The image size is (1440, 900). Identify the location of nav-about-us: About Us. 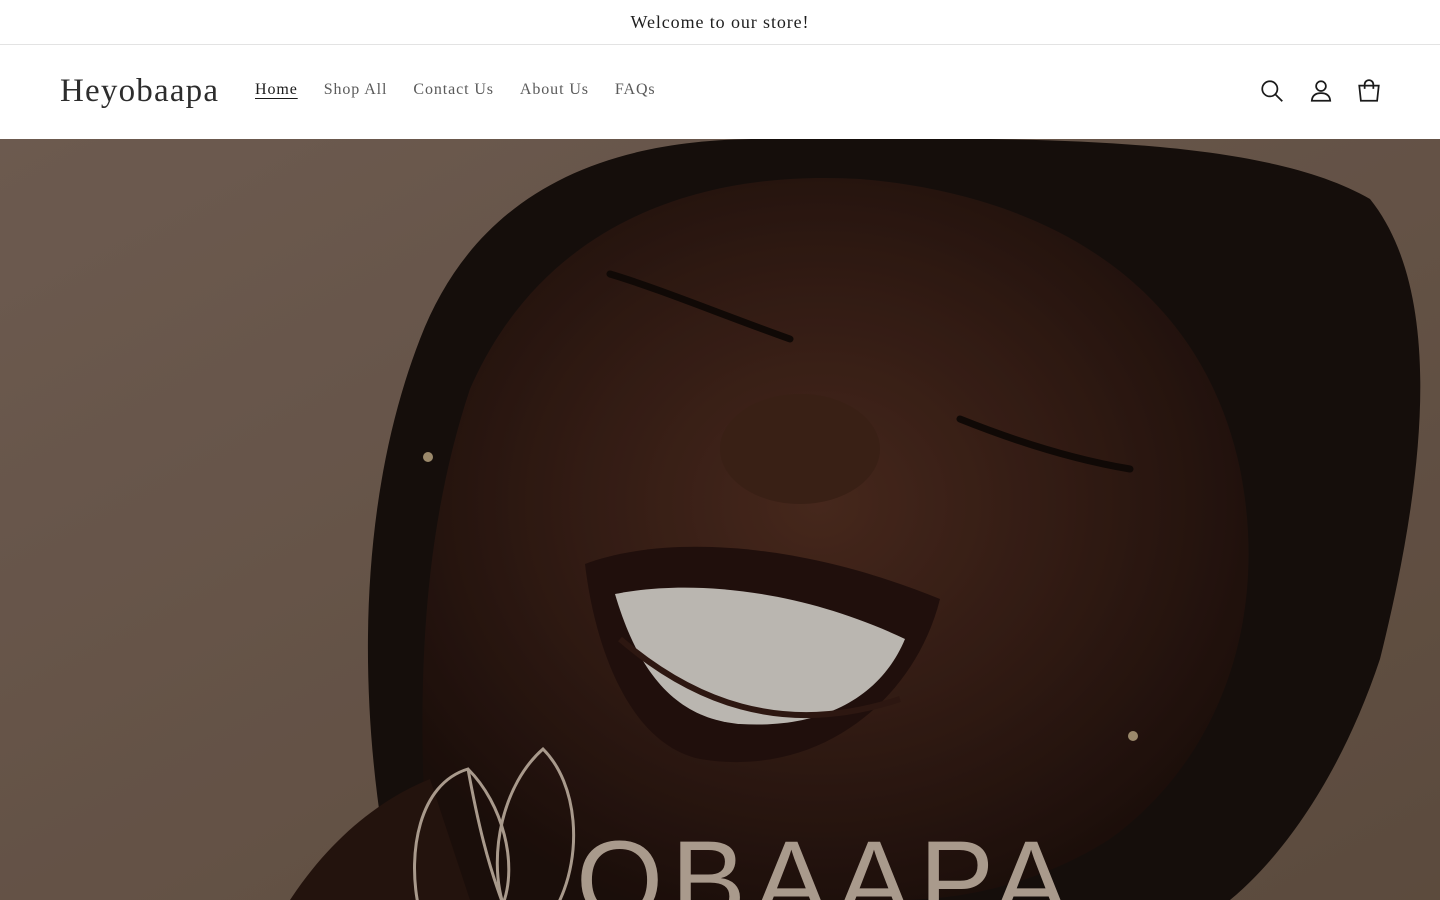
(554, 91).